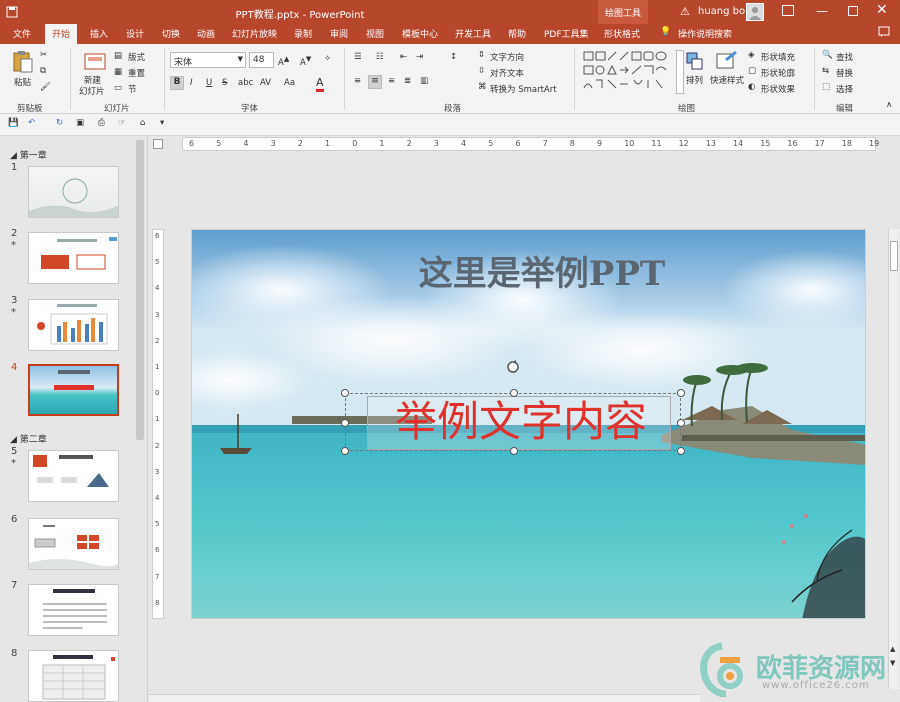 The height and width of the screenshot is (702, 900). What do you see at coordinates (224, 83) in the screenshot?
I see `strikethrough-button: S` at bounding box center [224, 83].